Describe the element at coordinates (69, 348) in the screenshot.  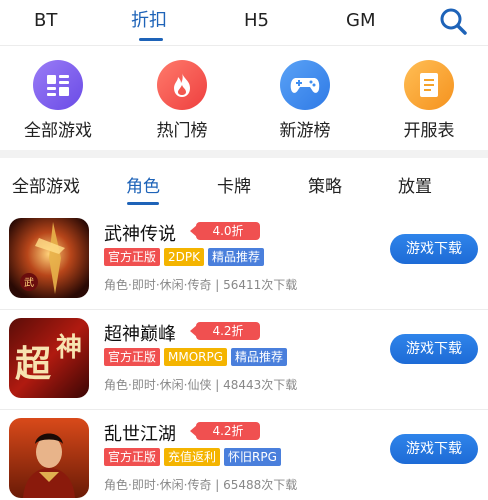
I see `svg-text: 神` at that location.